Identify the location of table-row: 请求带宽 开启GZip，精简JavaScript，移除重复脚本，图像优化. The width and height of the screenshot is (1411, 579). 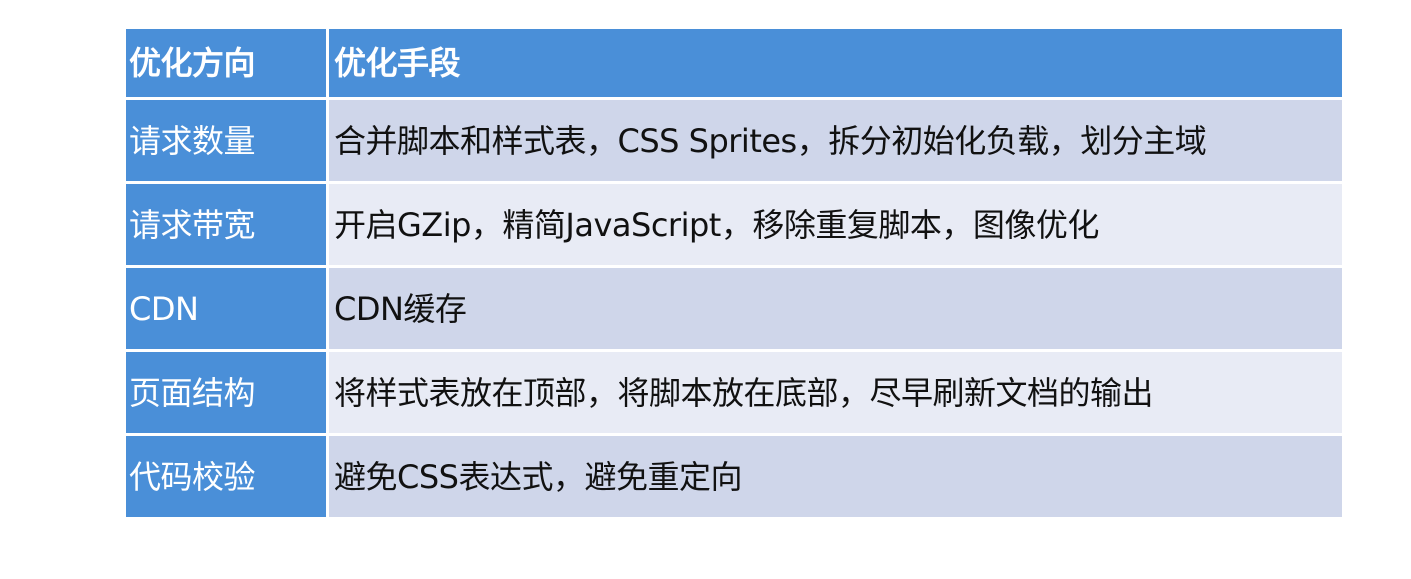
(734, 226).